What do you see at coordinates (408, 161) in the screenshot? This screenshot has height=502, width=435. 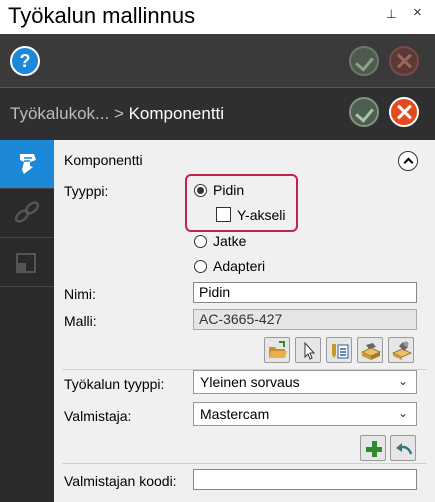 I see `collapse-section-button` at bounding box center [408, 161].